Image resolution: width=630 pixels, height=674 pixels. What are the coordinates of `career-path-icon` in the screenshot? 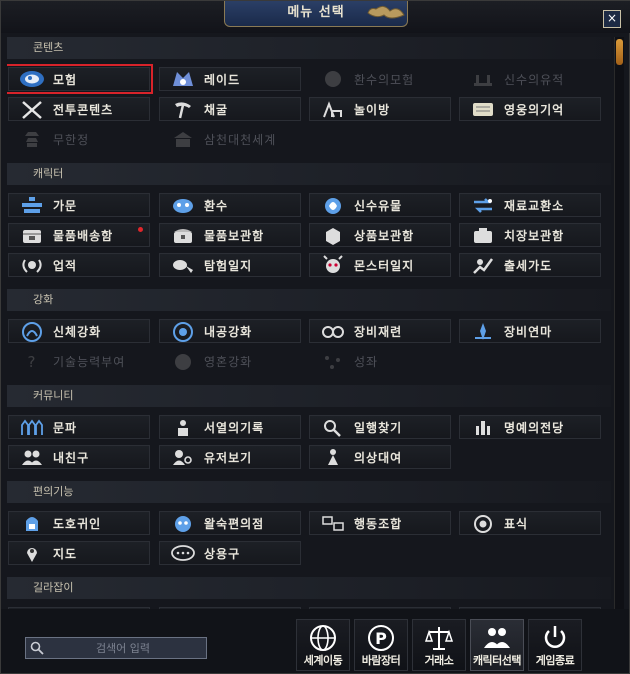 It's located at (483, 265).